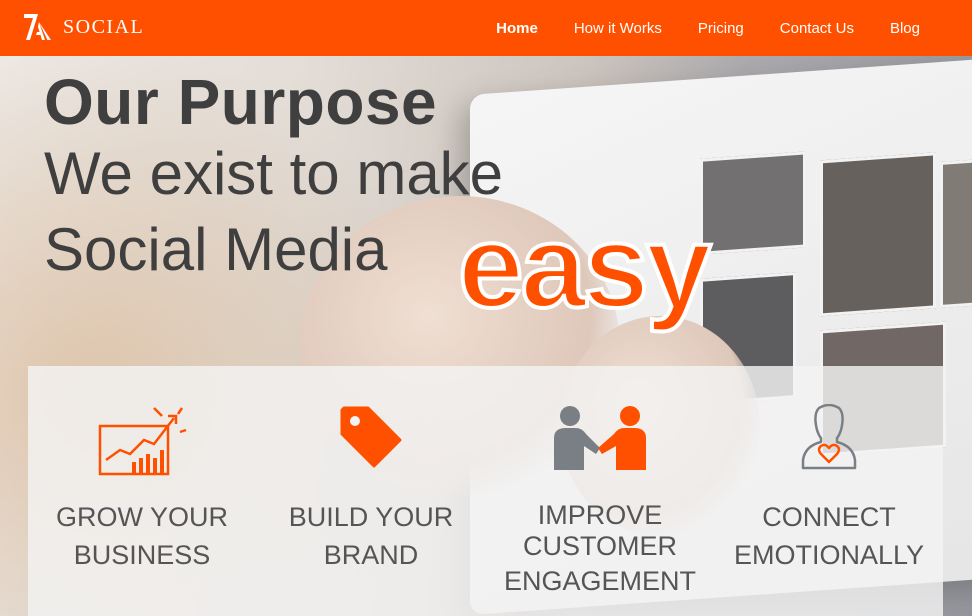 The width and height of the screenshot is (972, 616). What do you see at coordinates (829, 555) in the screenshot?
I see `feature-label-line-2: EMOTIONALLY` at bounding box center [829, 555].